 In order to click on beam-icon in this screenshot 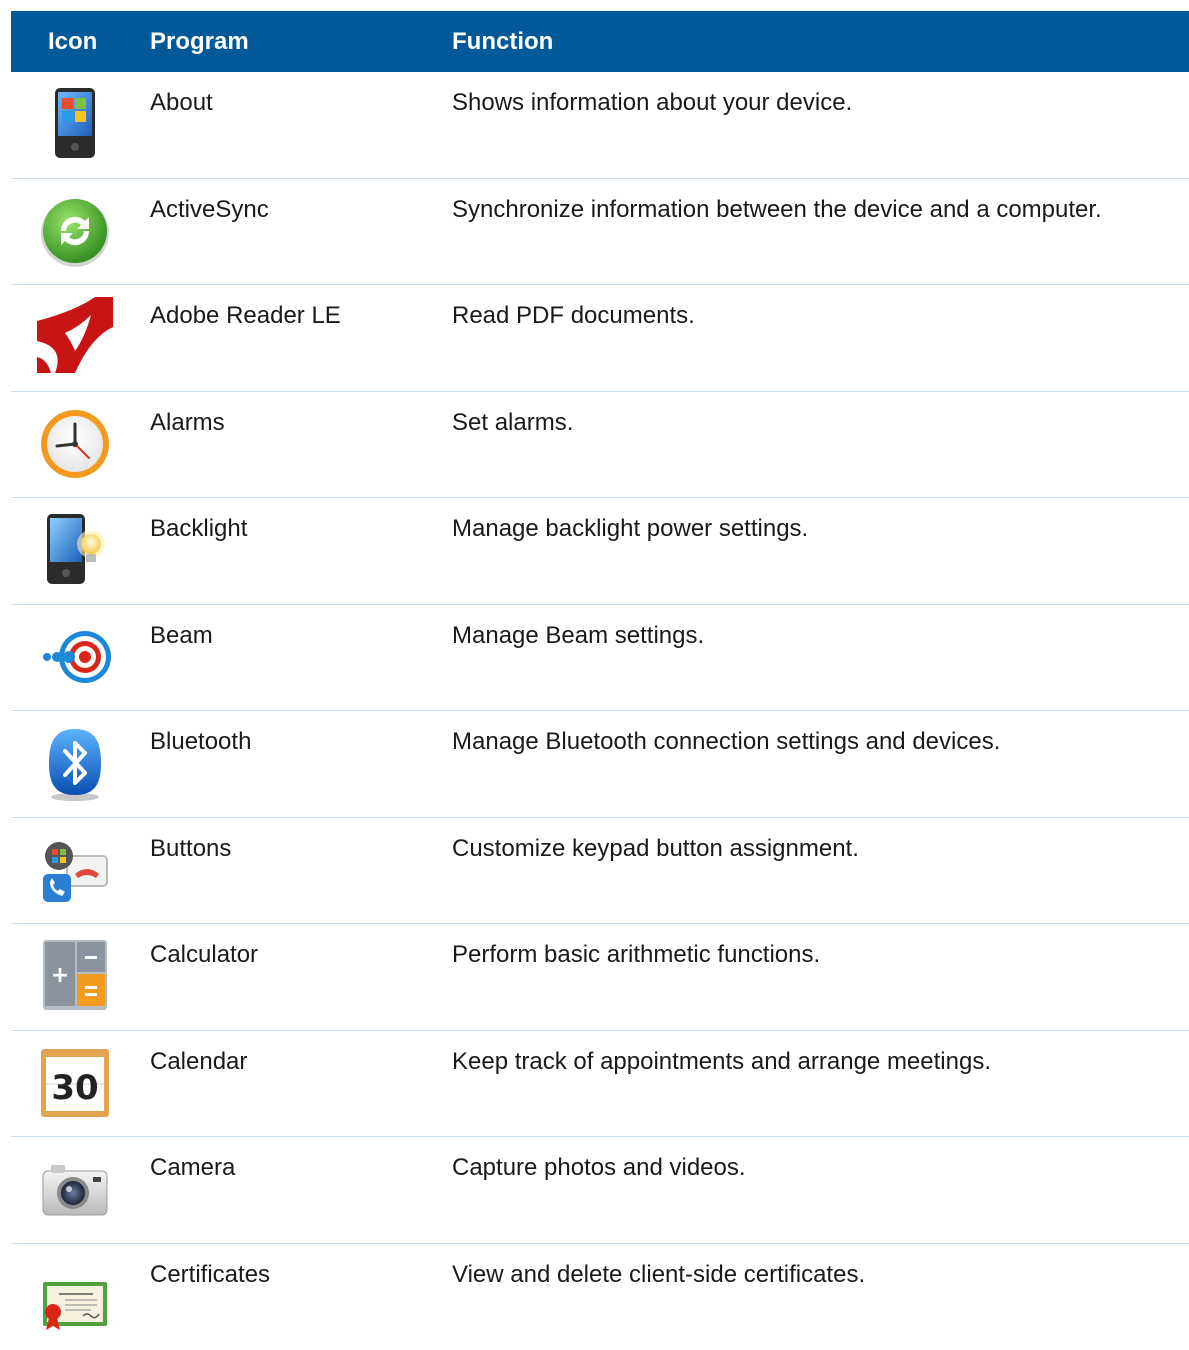, I will do `click(75, 657)`.